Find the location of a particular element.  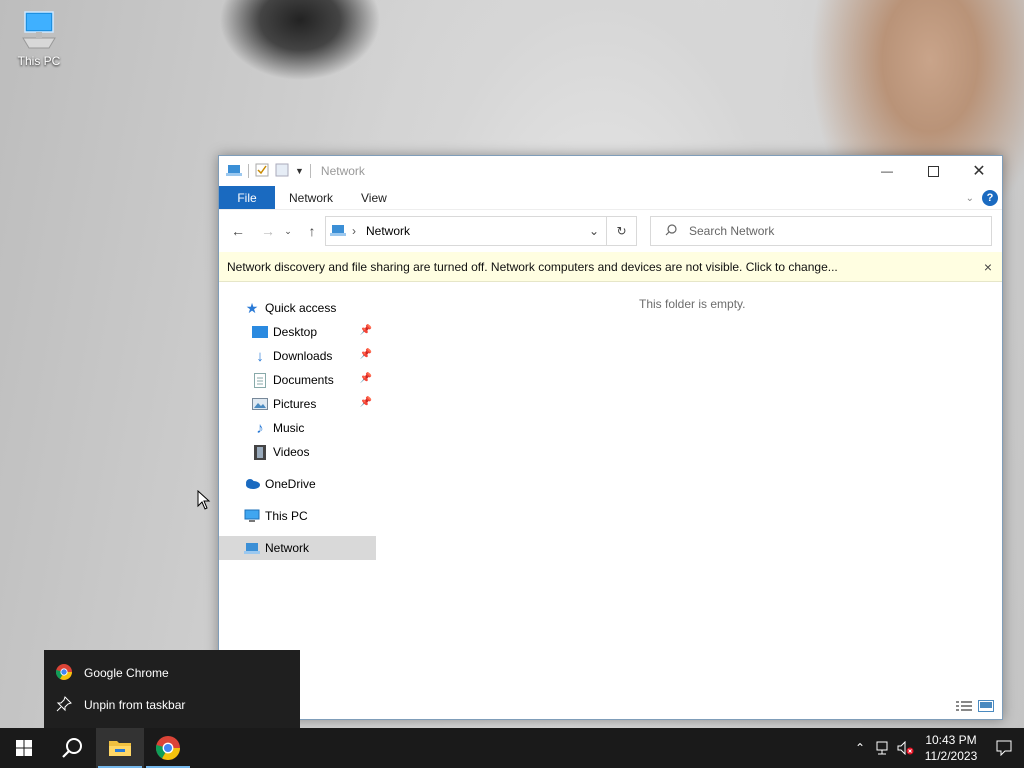

network-status-icon is located at coordinates (882, 748).